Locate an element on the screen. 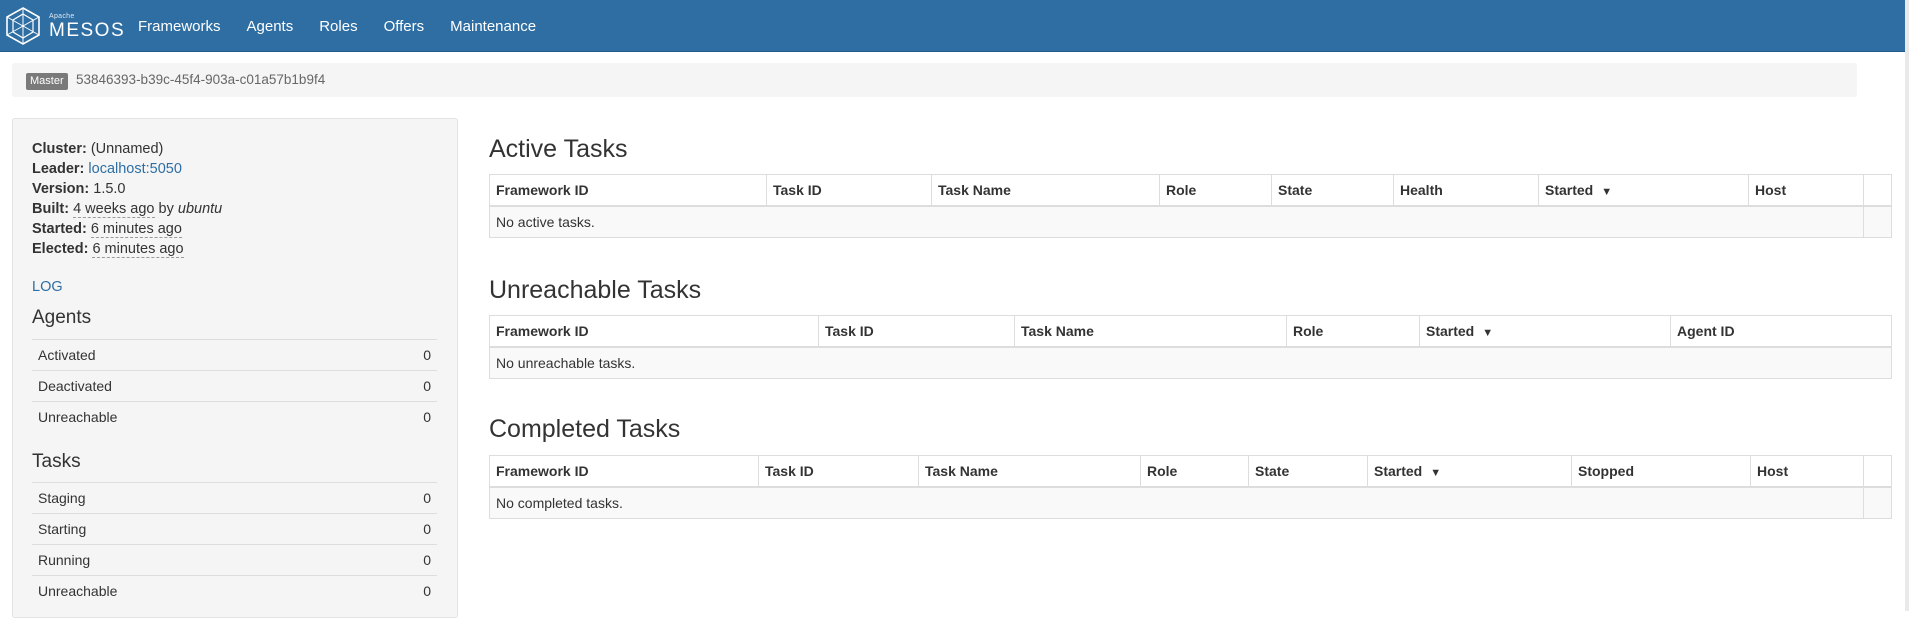 The image size is (1909, 618). stat-label: Staging is located at coordinates (198, 498).